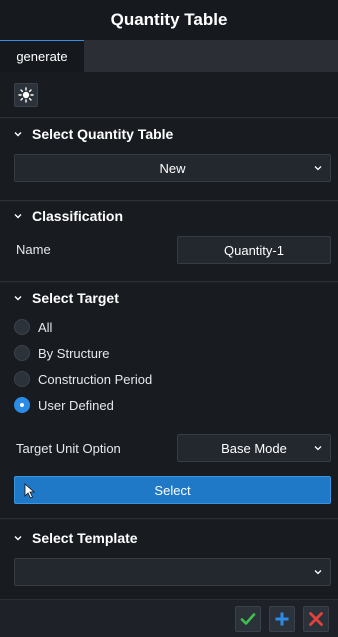  I want to click on select-button: Select, so click(172, 490).